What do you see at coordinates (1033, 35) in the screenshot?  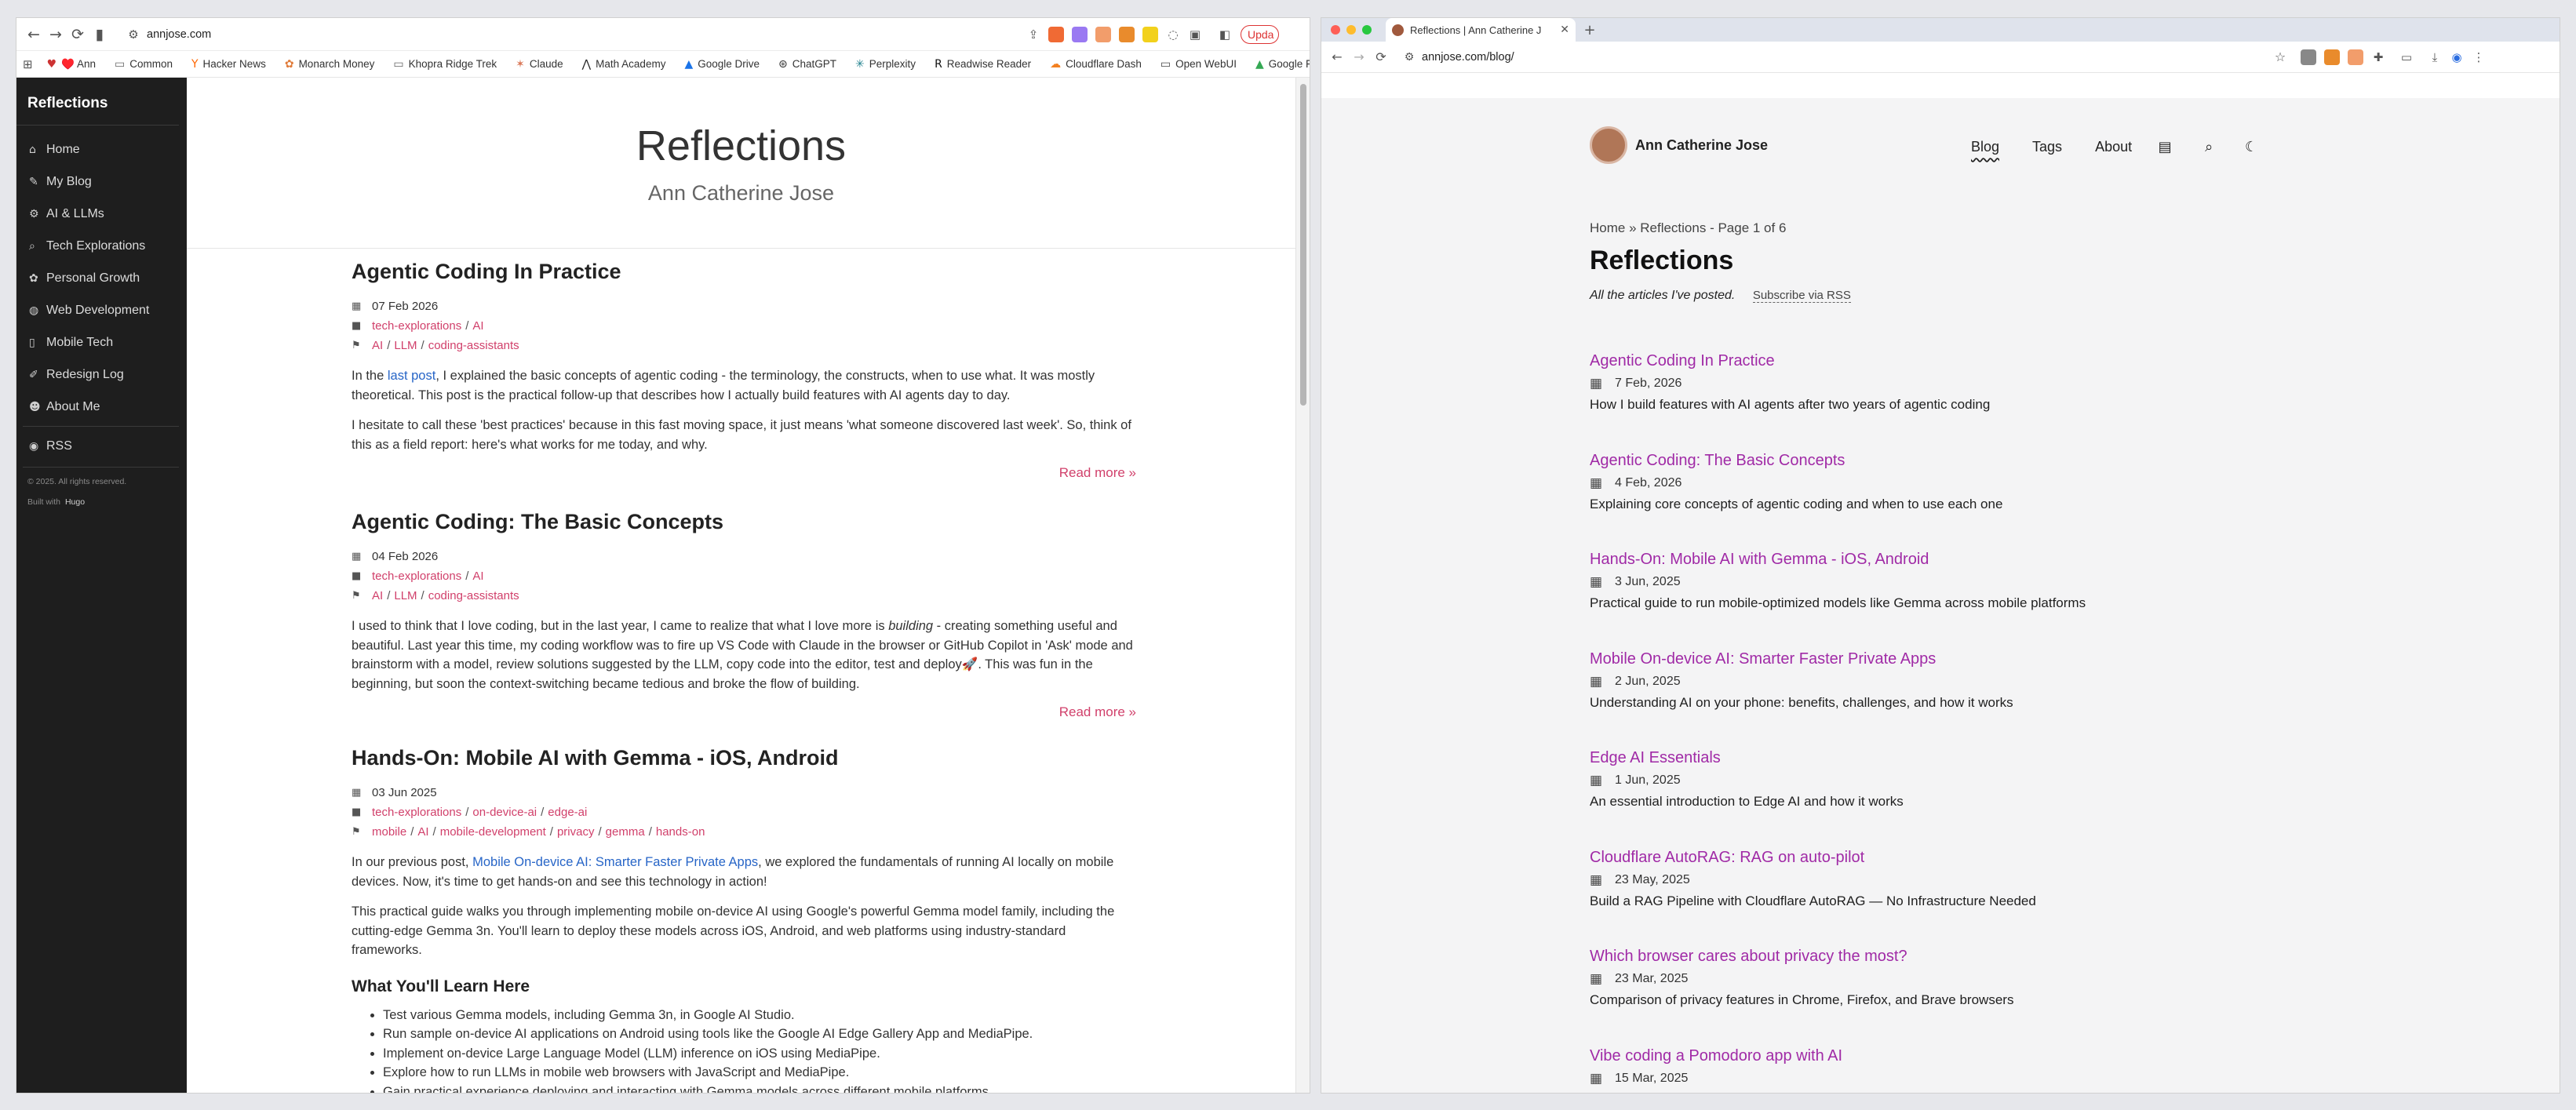 I see `share-icon: ⇪` at bounding box center [1033, 35].